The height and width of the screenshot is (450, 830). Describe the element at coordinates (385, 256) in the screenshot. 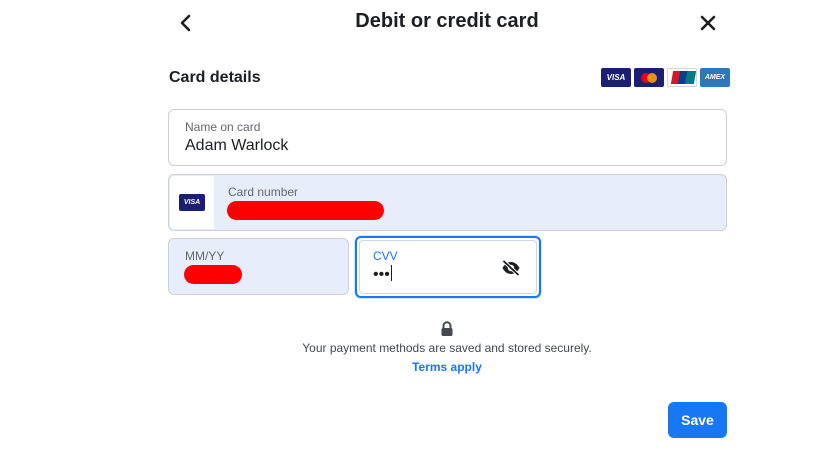

I see `cvv-label: CVV` at that location.